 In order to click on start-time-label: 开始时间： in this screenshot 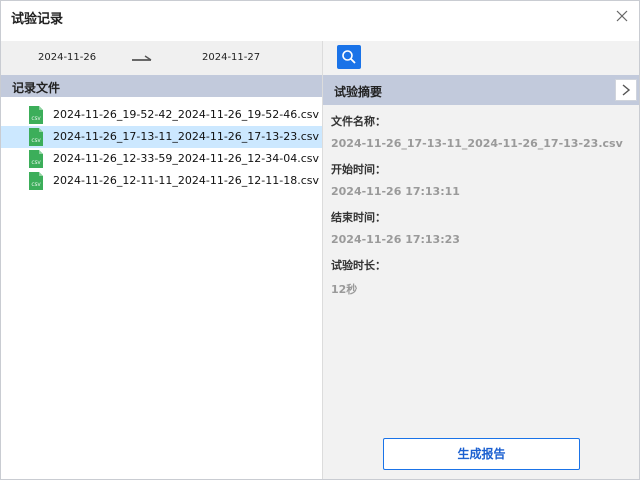, I will do `click(358, 169)`.